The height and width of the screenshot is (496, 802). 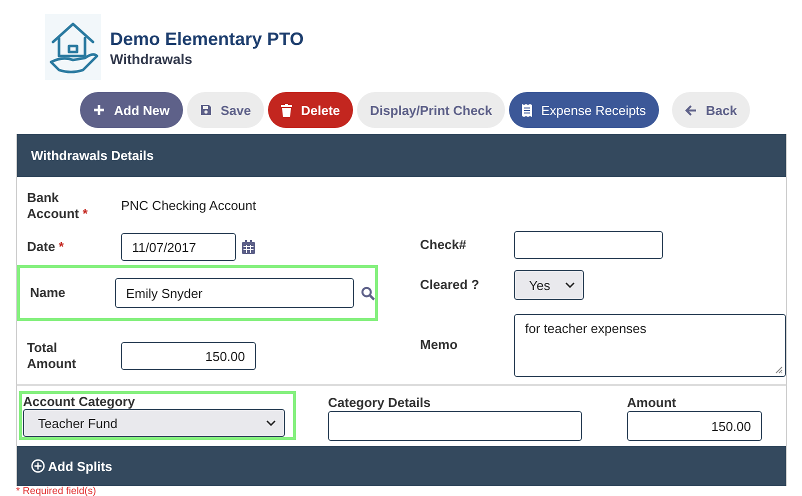 I want to click on amount-field: 150.00, so click(x=694, y=426).